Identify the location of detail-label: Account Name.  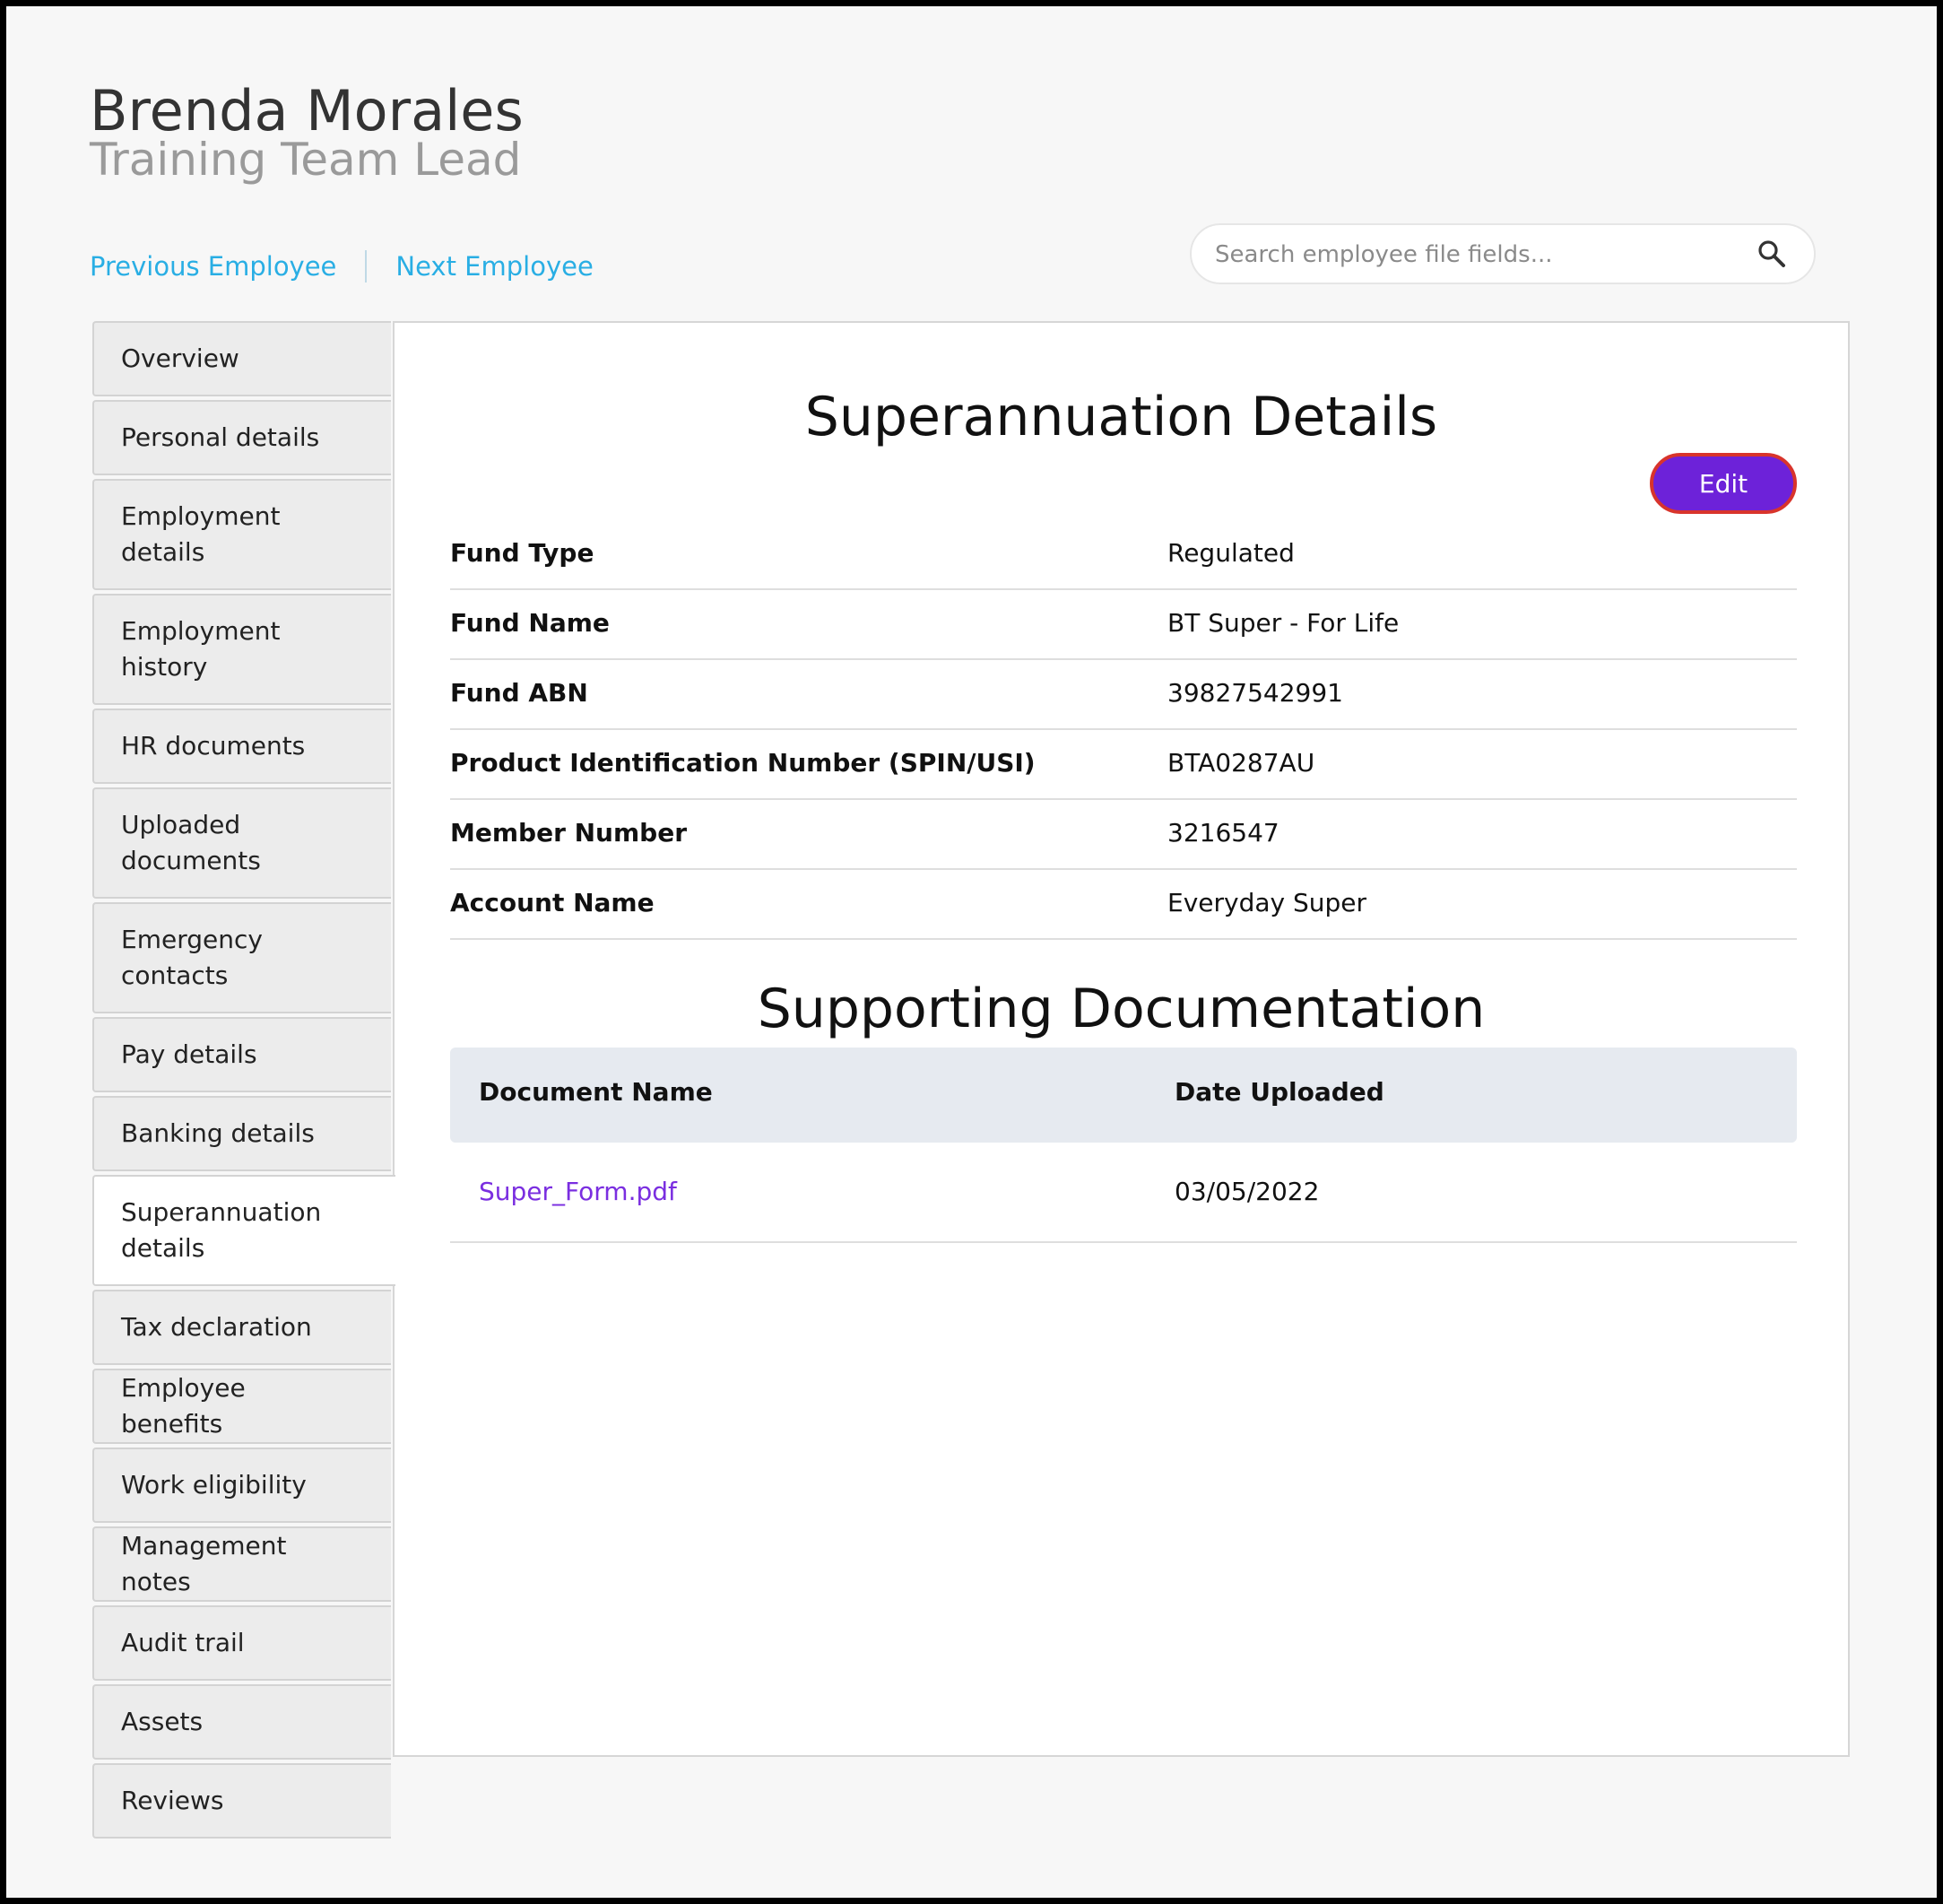
(552, 903).